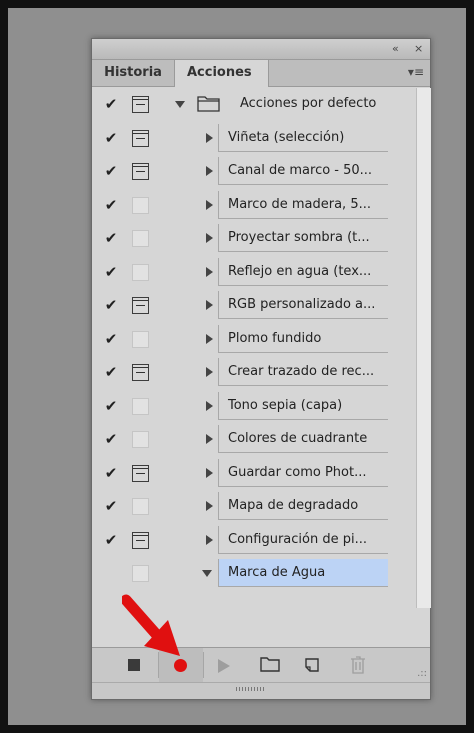 The image size is (474, 733). Describe the element at coordinates (303, 338) in the screenshot. I see `action-label: Plomo fundido` at that location.